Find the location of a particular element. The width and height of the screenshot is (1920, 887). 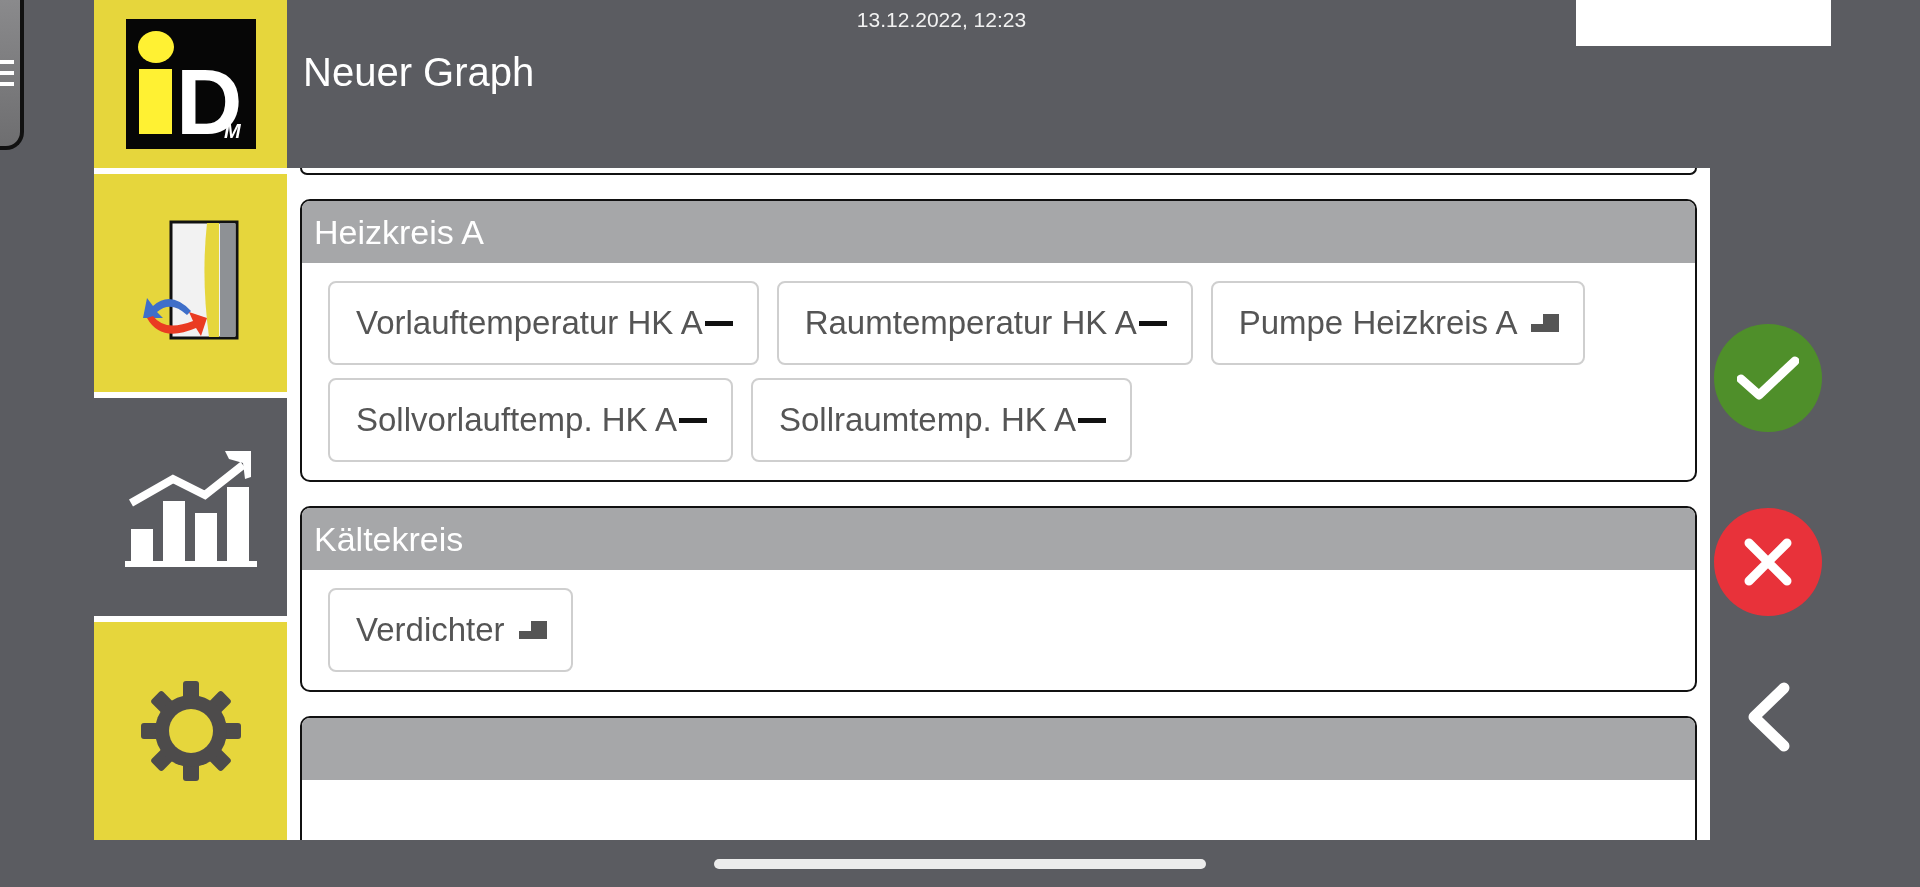

signal-chip: Verdichter is located at coordinates (450, 630).